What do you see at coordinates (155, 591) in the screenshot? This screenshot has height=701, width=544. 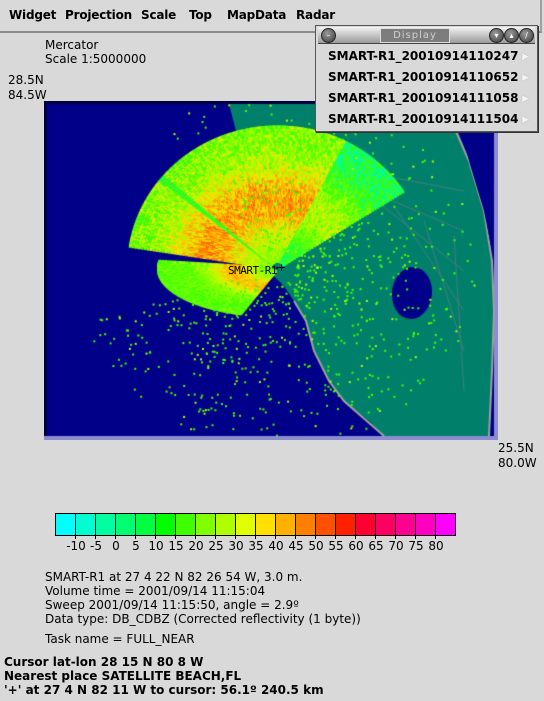 I see `volume-time: Volume time = 2001/09/14 11:15:04` at bounding box center [155, 591].